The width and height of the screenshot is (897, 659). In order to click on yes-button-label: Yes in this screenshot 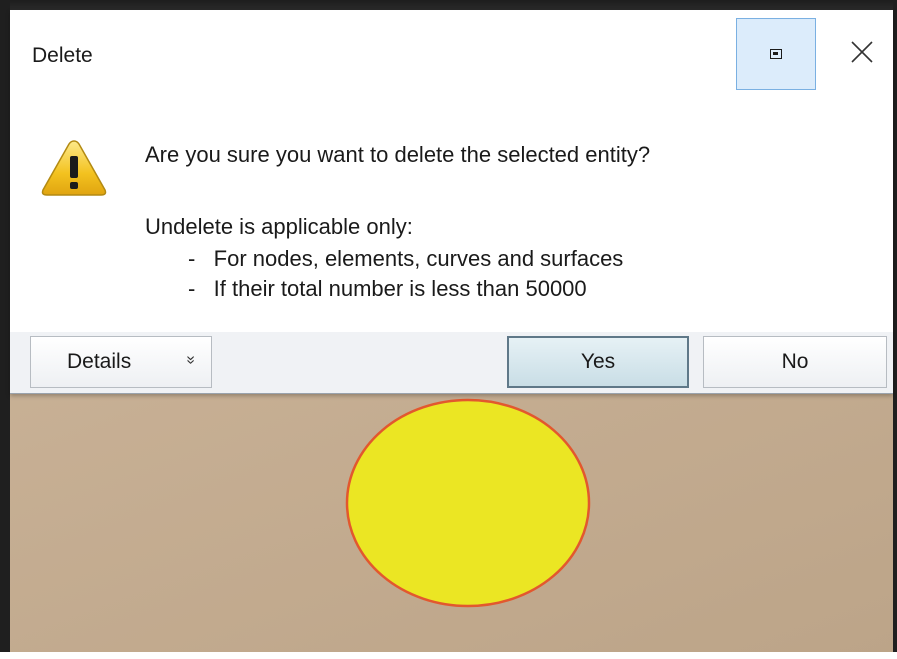, I will do `click(598, 361)`.